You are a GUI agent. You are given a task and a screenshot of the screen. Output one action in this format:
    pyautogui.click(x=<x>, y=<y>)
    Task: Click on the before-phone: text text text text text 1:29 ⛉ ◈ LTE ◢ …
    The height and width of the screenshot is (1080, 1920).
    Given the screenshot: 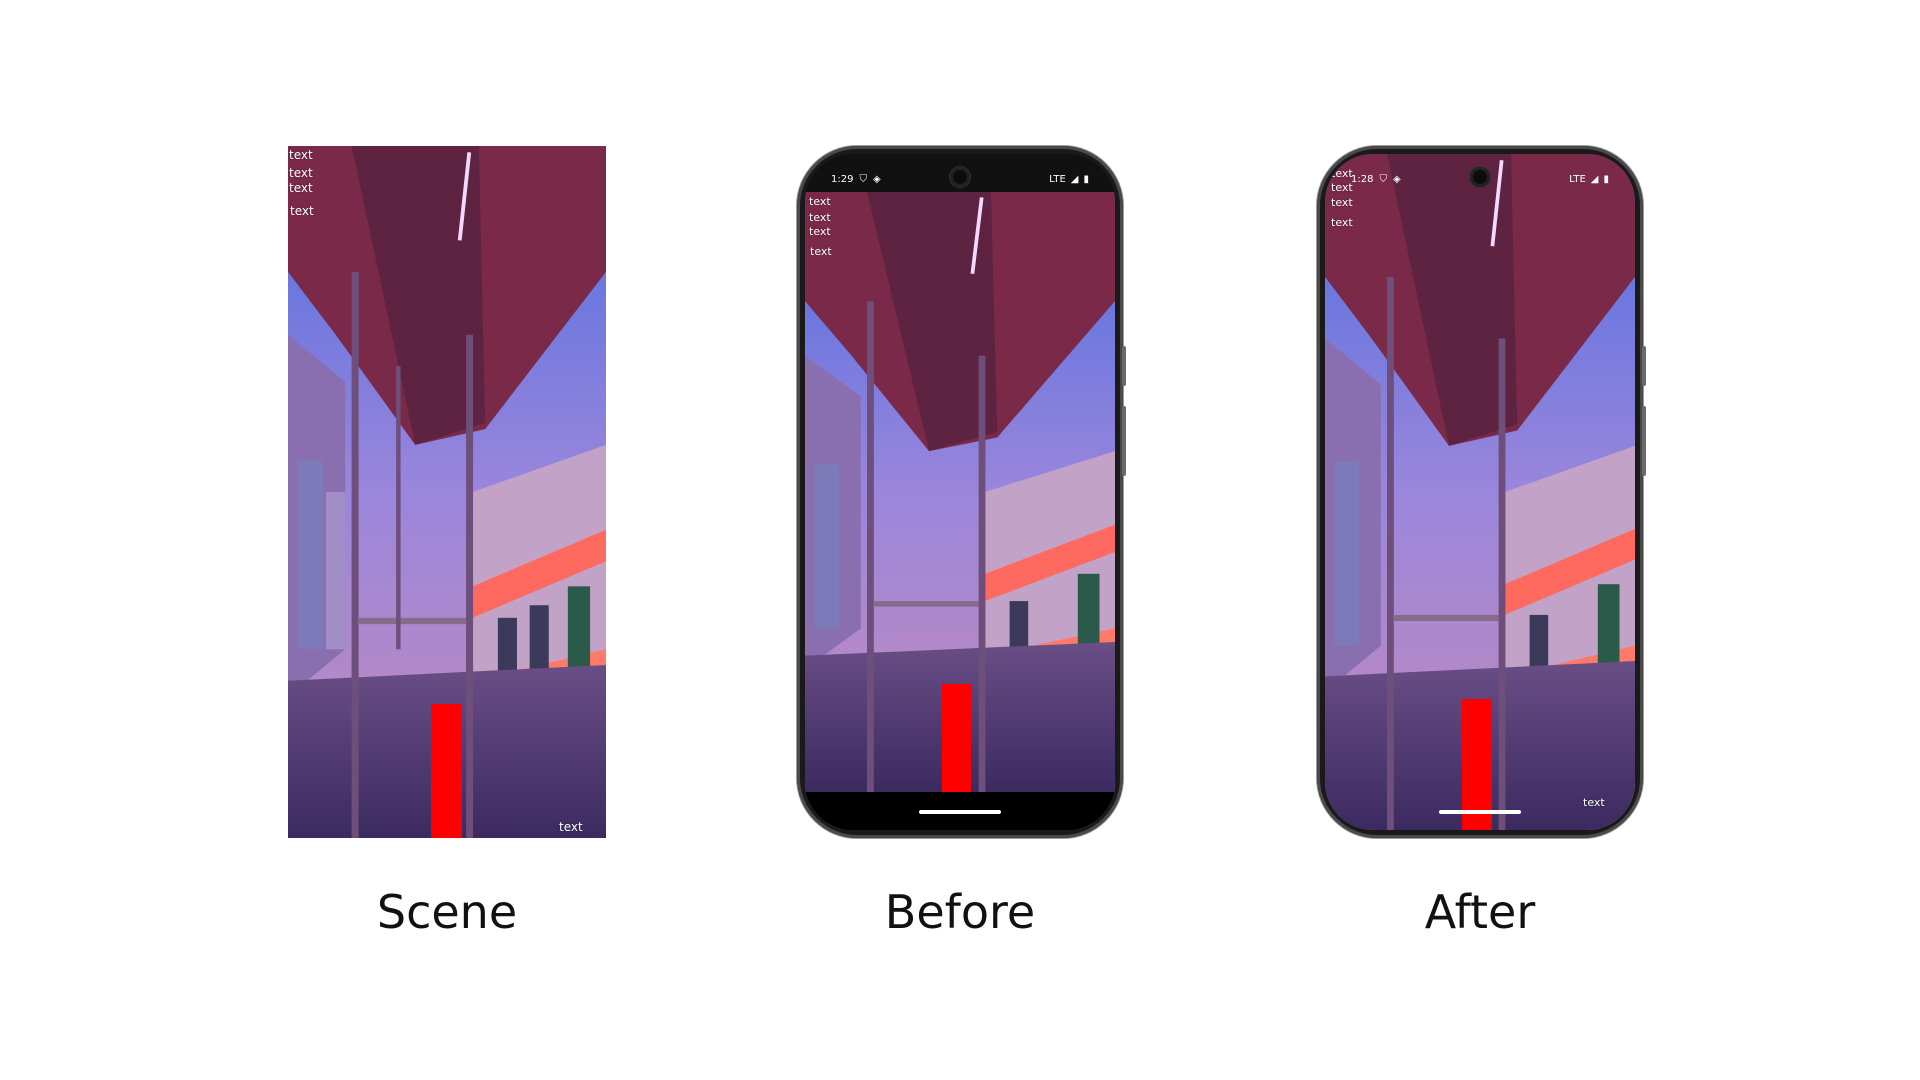 What is the action you would take?
    pyautogui.click(x=961, y=492)
    